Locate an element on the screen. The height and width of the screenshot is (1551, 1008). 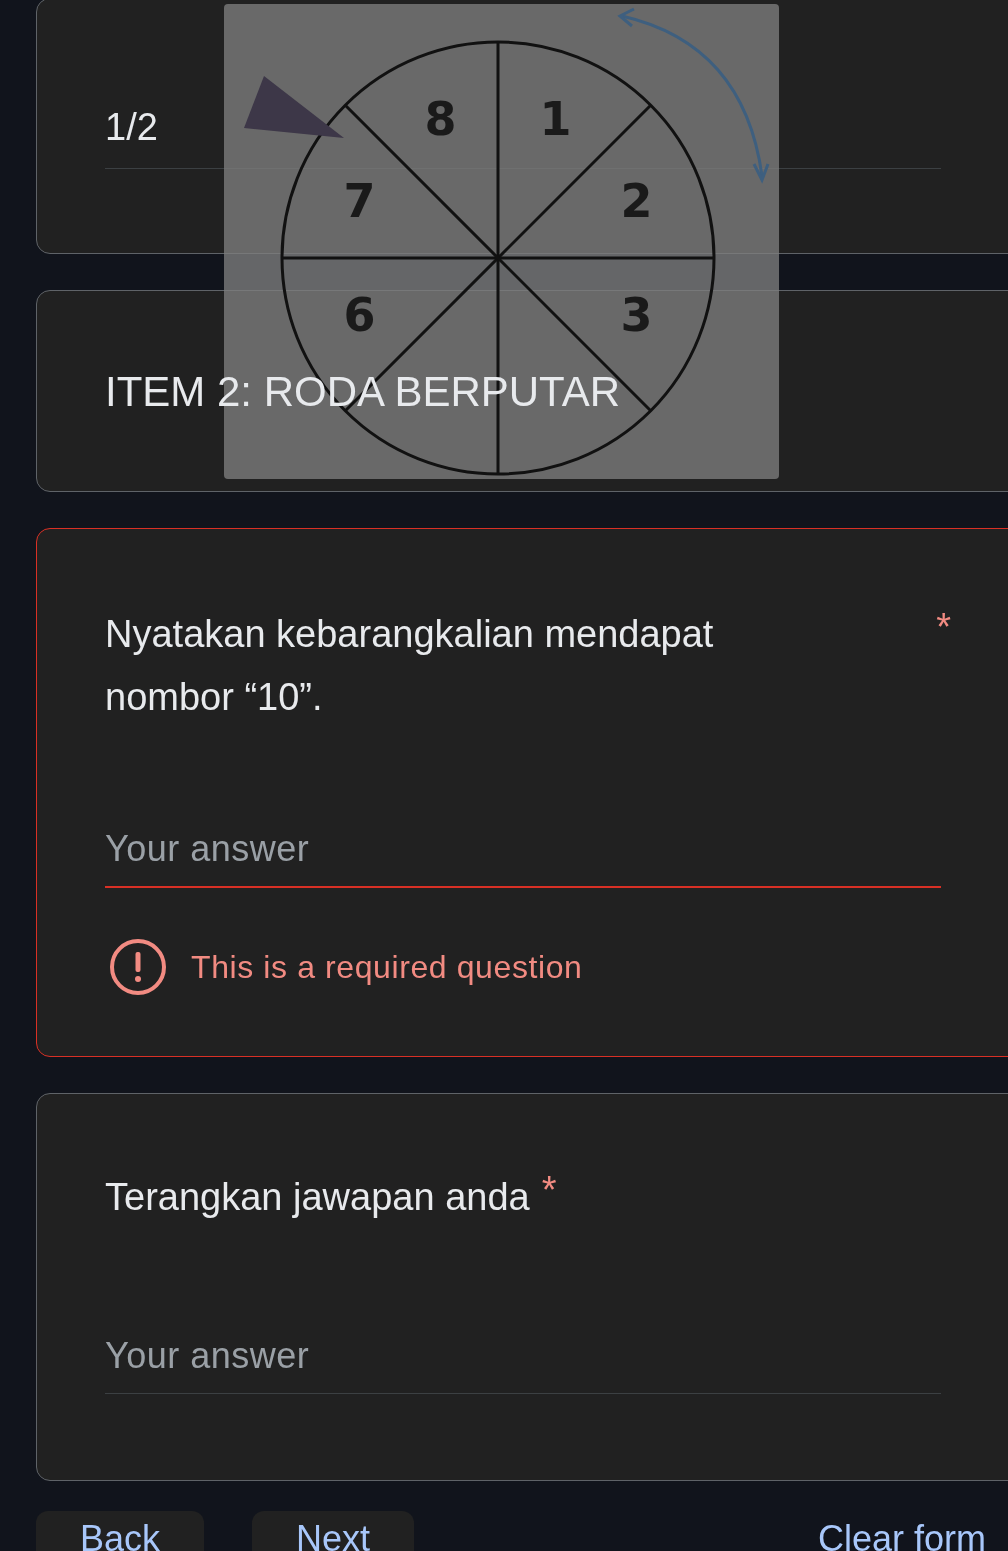
segment-number: 3 is located at coordinates (636, 315).